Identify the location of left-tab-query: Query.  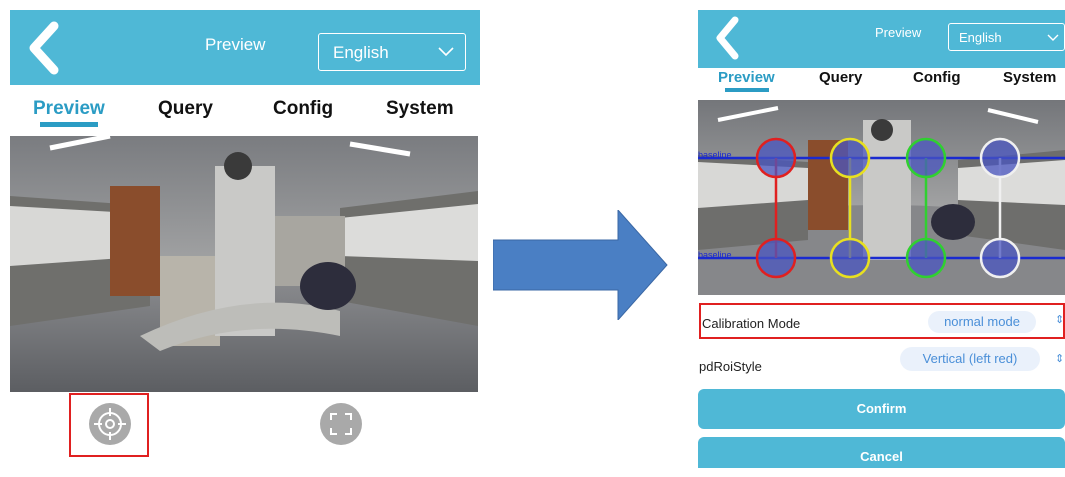
(185, 109).